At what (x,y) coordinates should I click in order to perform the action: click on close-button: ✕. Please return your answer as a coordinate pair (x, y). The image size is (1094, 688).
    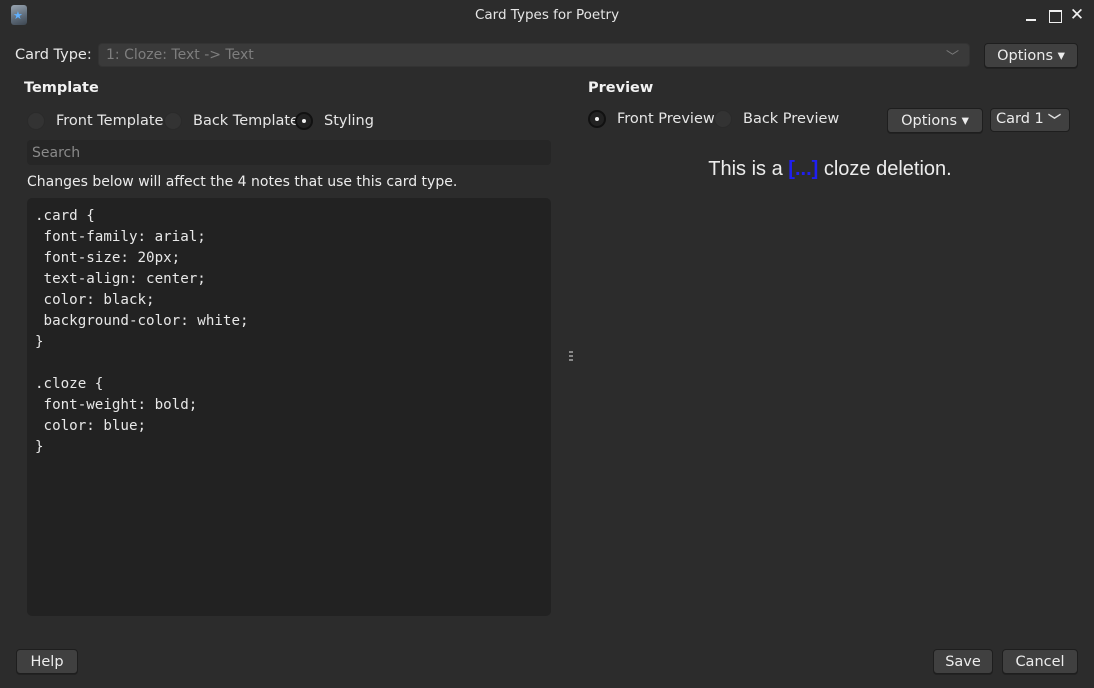
    Looking at the image, I should click on (1077, 15).